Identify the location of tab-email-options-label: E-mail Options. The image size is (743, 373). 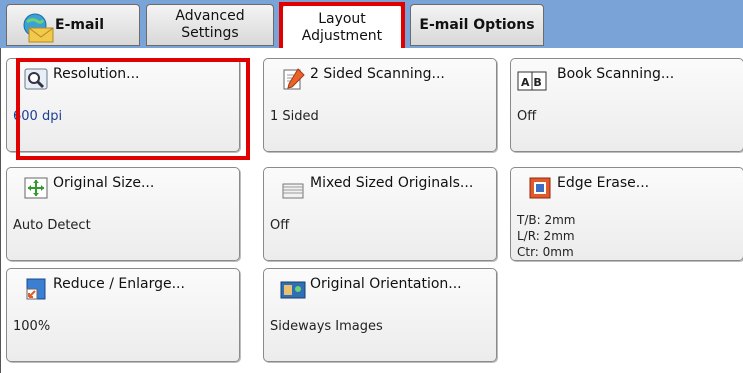
(477, 24).